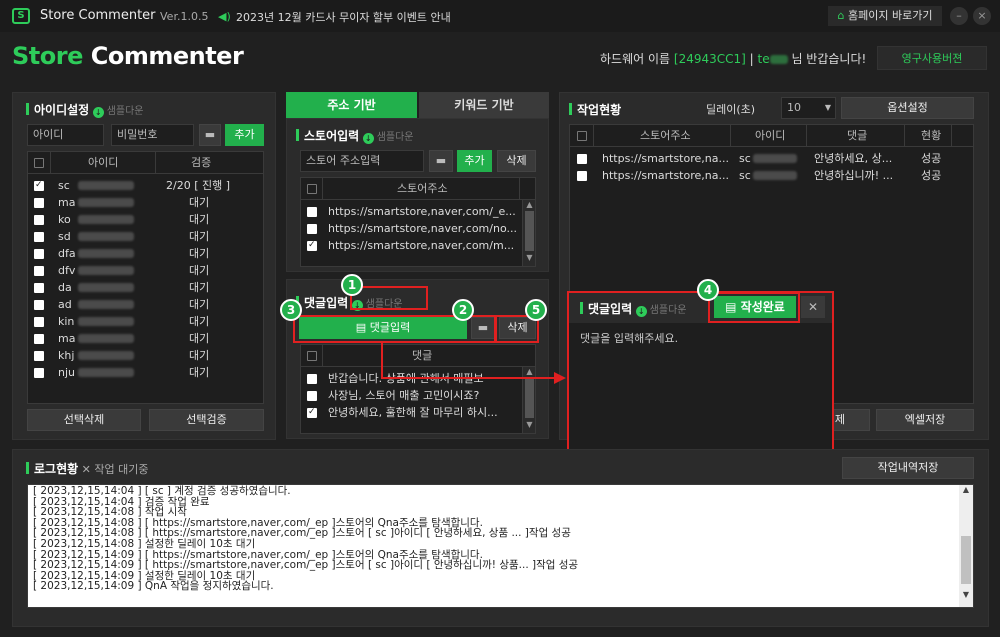  Describe the element at coordinates (52, 469) in the screenshot. I see `log-panel-title: 로그현황` at that location.